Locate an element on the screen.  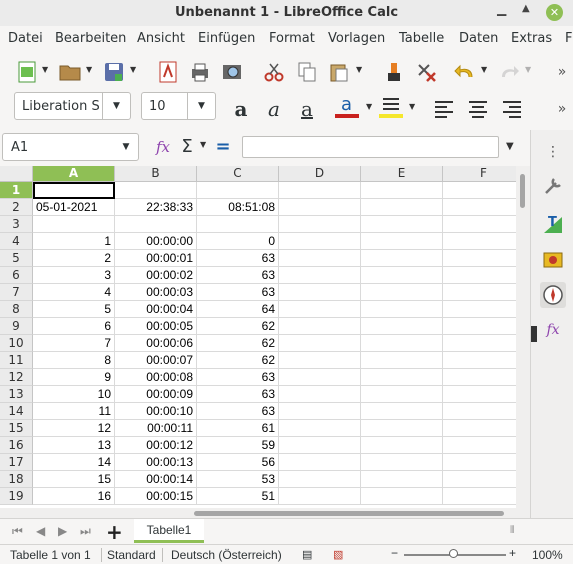
add-sheet-icon: + is located at coordinates (114, 532).